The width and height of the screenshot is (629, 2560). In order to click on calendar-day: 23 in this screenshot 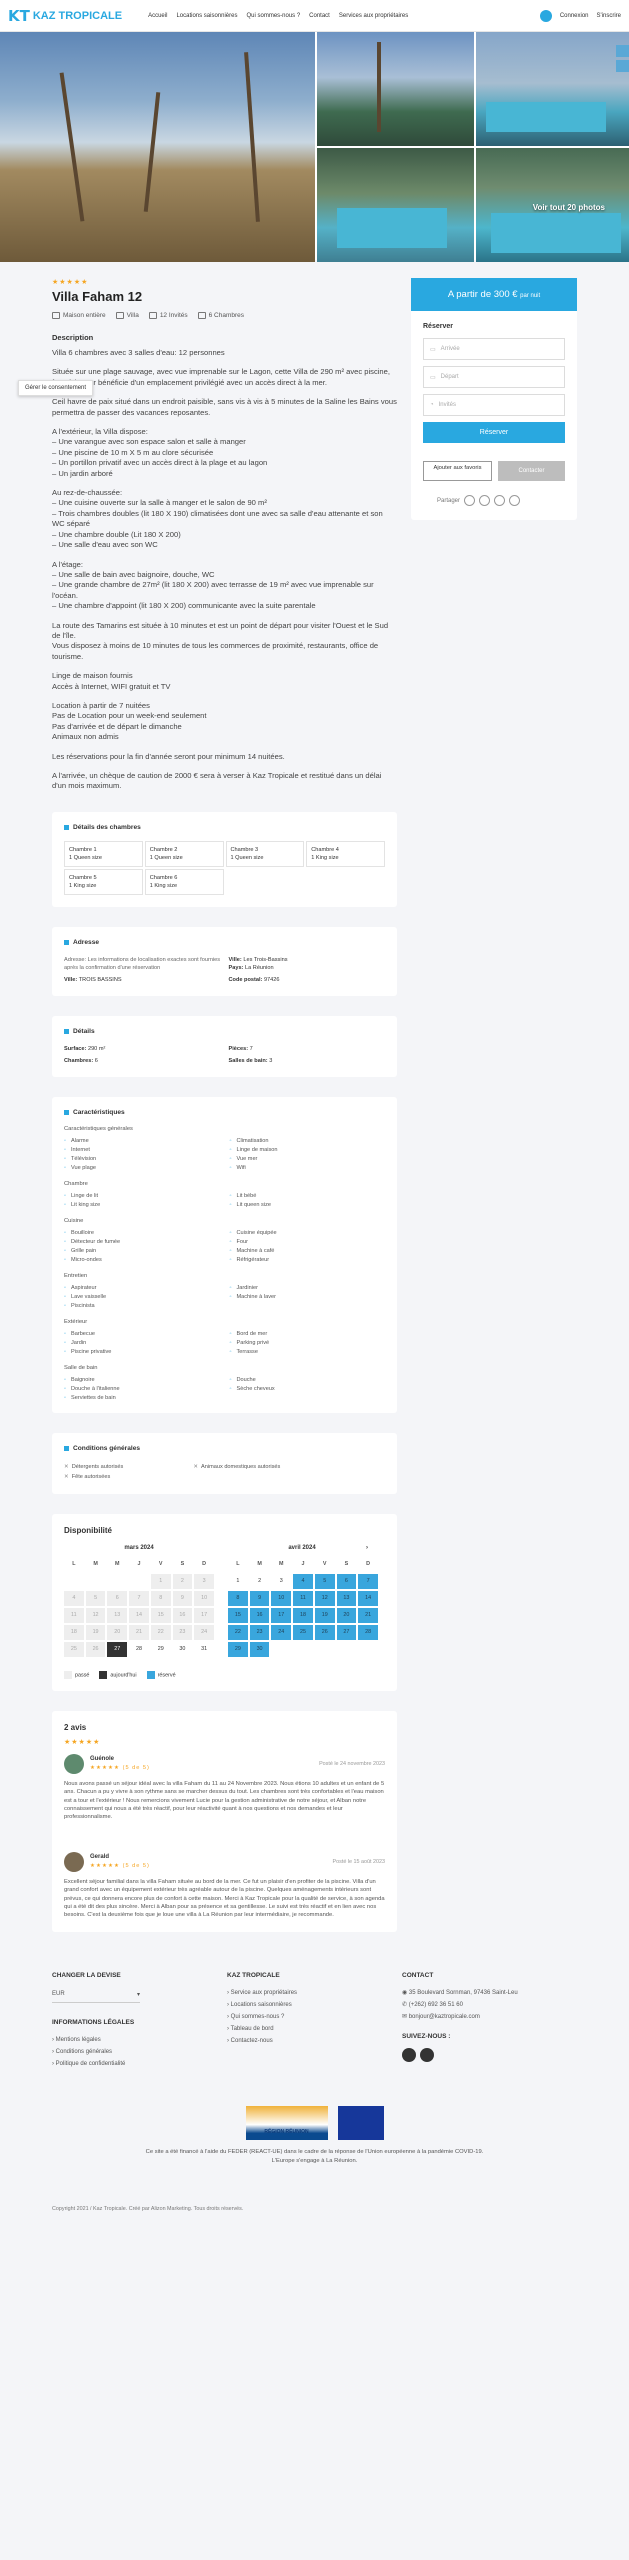, I will do `click(259, 1632)`.